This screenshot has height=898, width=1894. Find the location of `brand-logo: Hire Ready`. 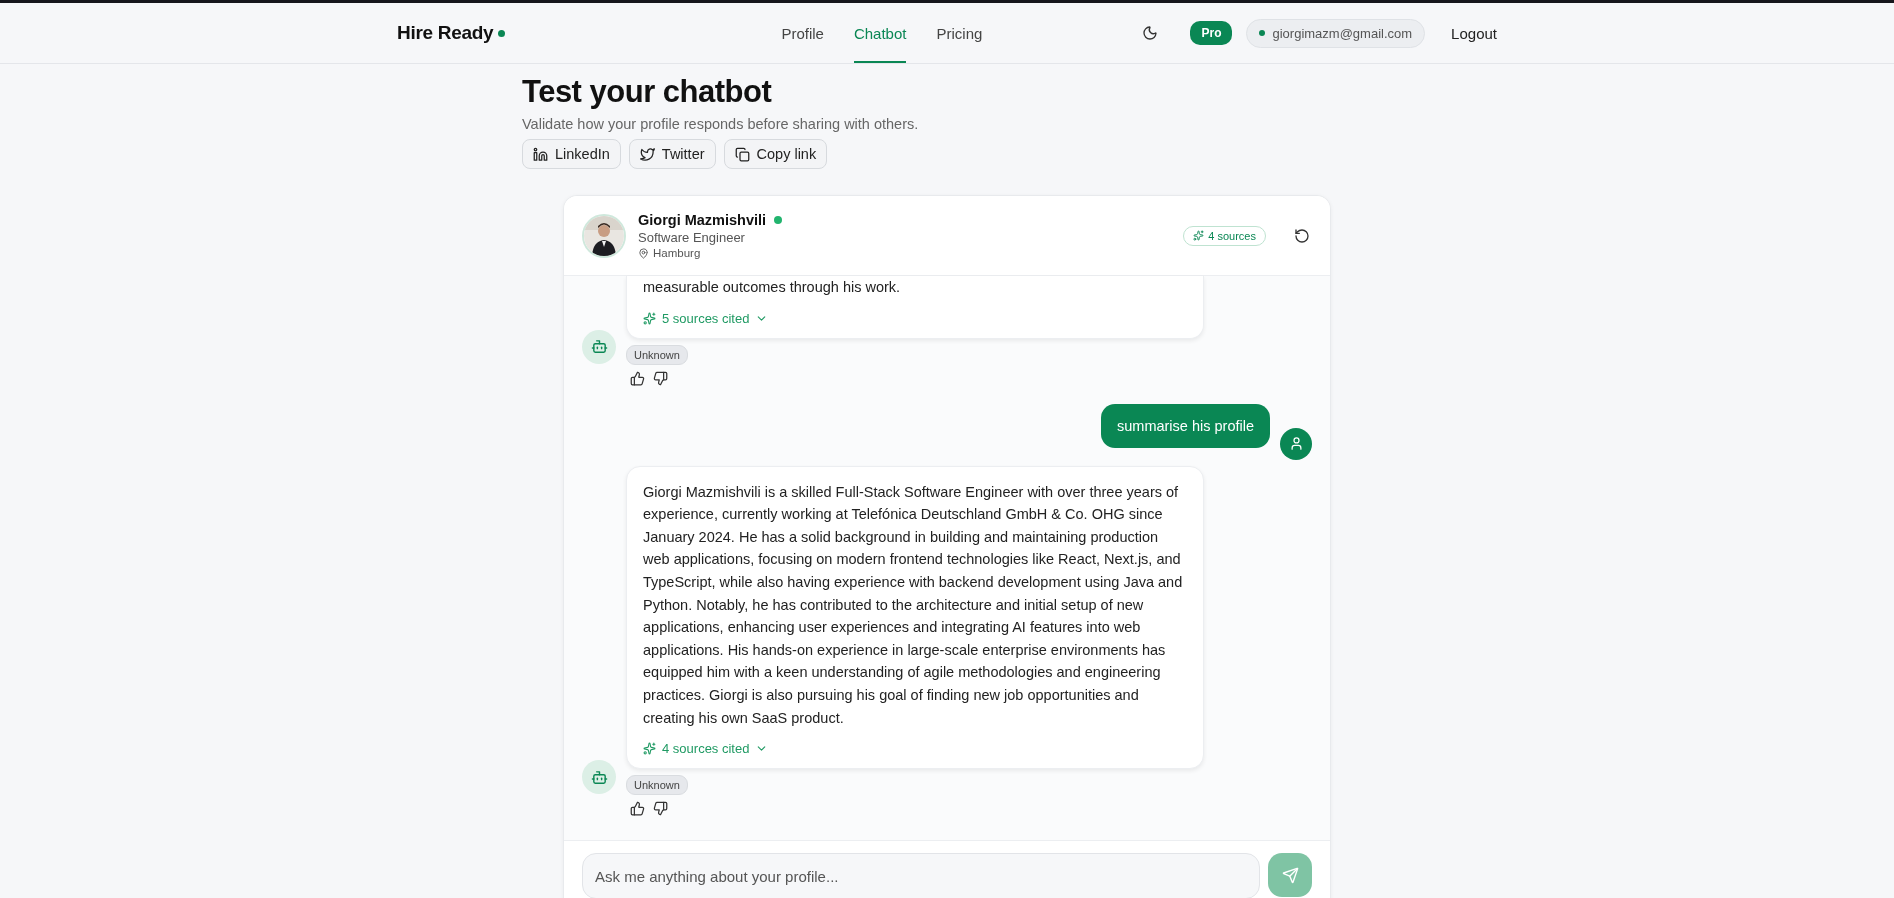

brand-logo: Hire Ready is located at coordinates (445, 33).